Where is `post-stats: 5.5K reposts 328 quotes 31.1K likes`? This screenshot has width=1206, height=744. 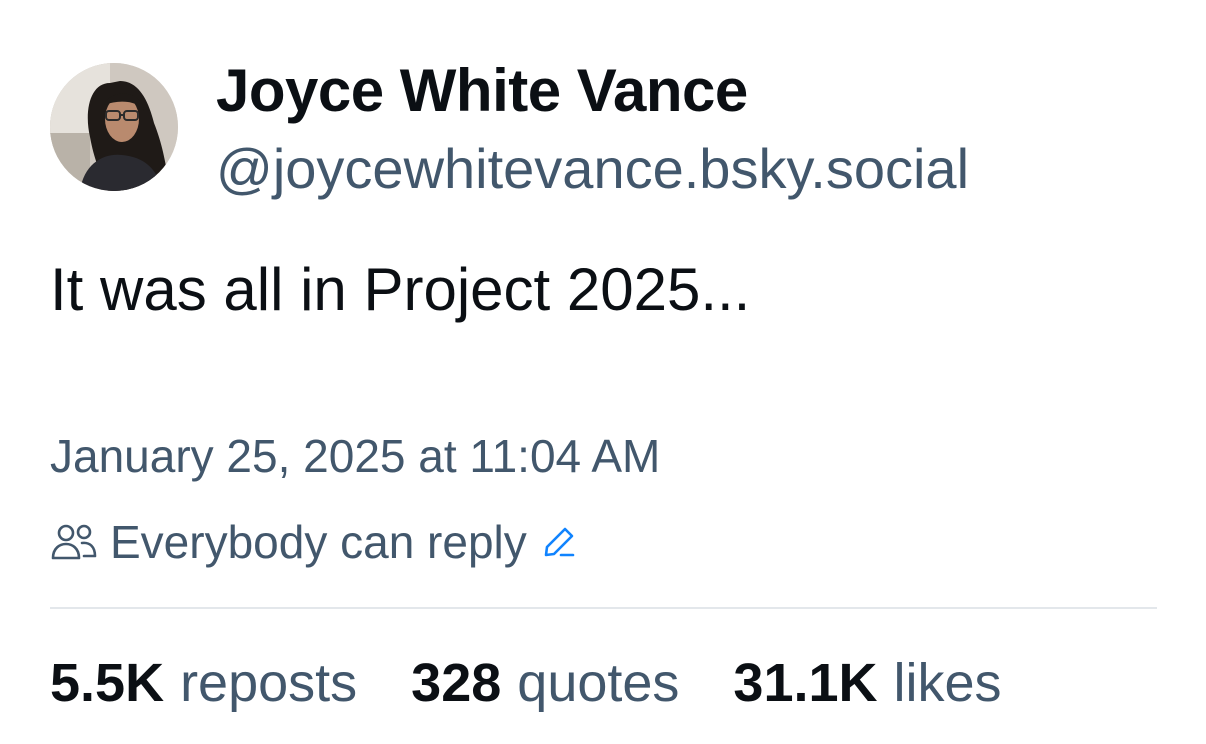 post-stats: 5.5K reposts 328 quotes 31.1K likes is located at coordinates (526, 683).